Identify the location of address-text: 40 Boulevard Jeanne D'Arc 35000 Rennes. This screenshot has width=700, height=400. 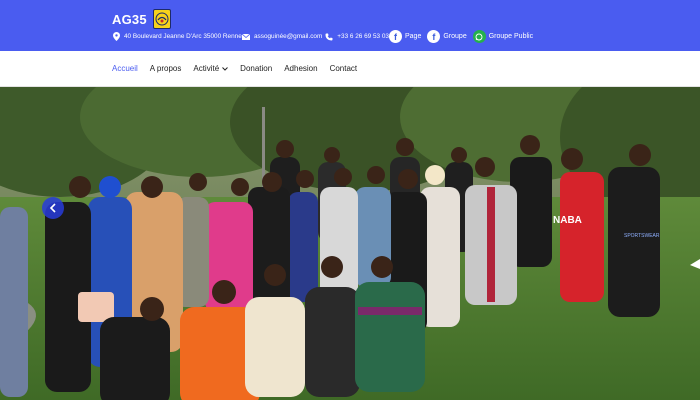
(184, 36).